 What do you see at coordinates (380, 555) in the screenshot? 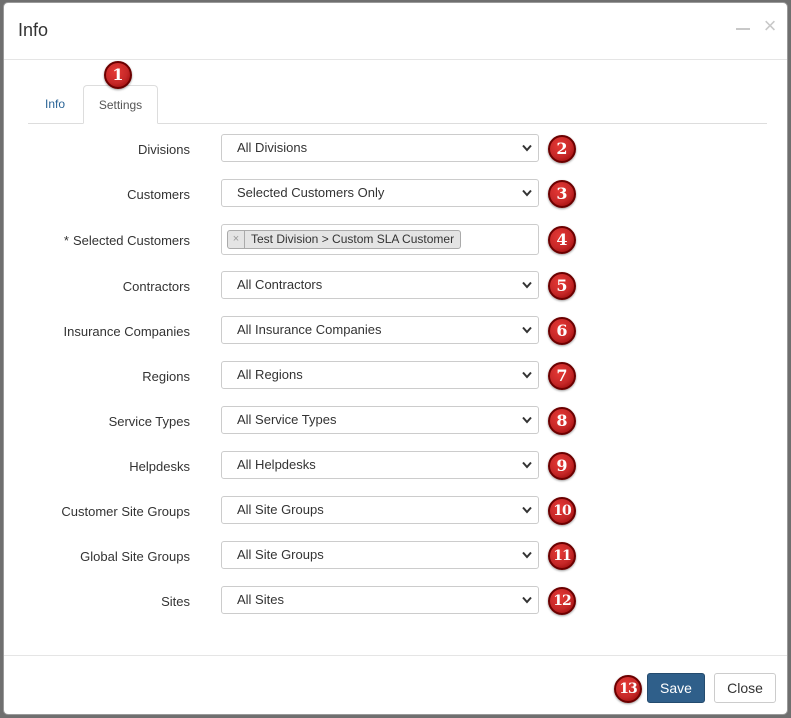
I see `global-site-groups-select: All Site Groups` at bounding box center [380, 555].